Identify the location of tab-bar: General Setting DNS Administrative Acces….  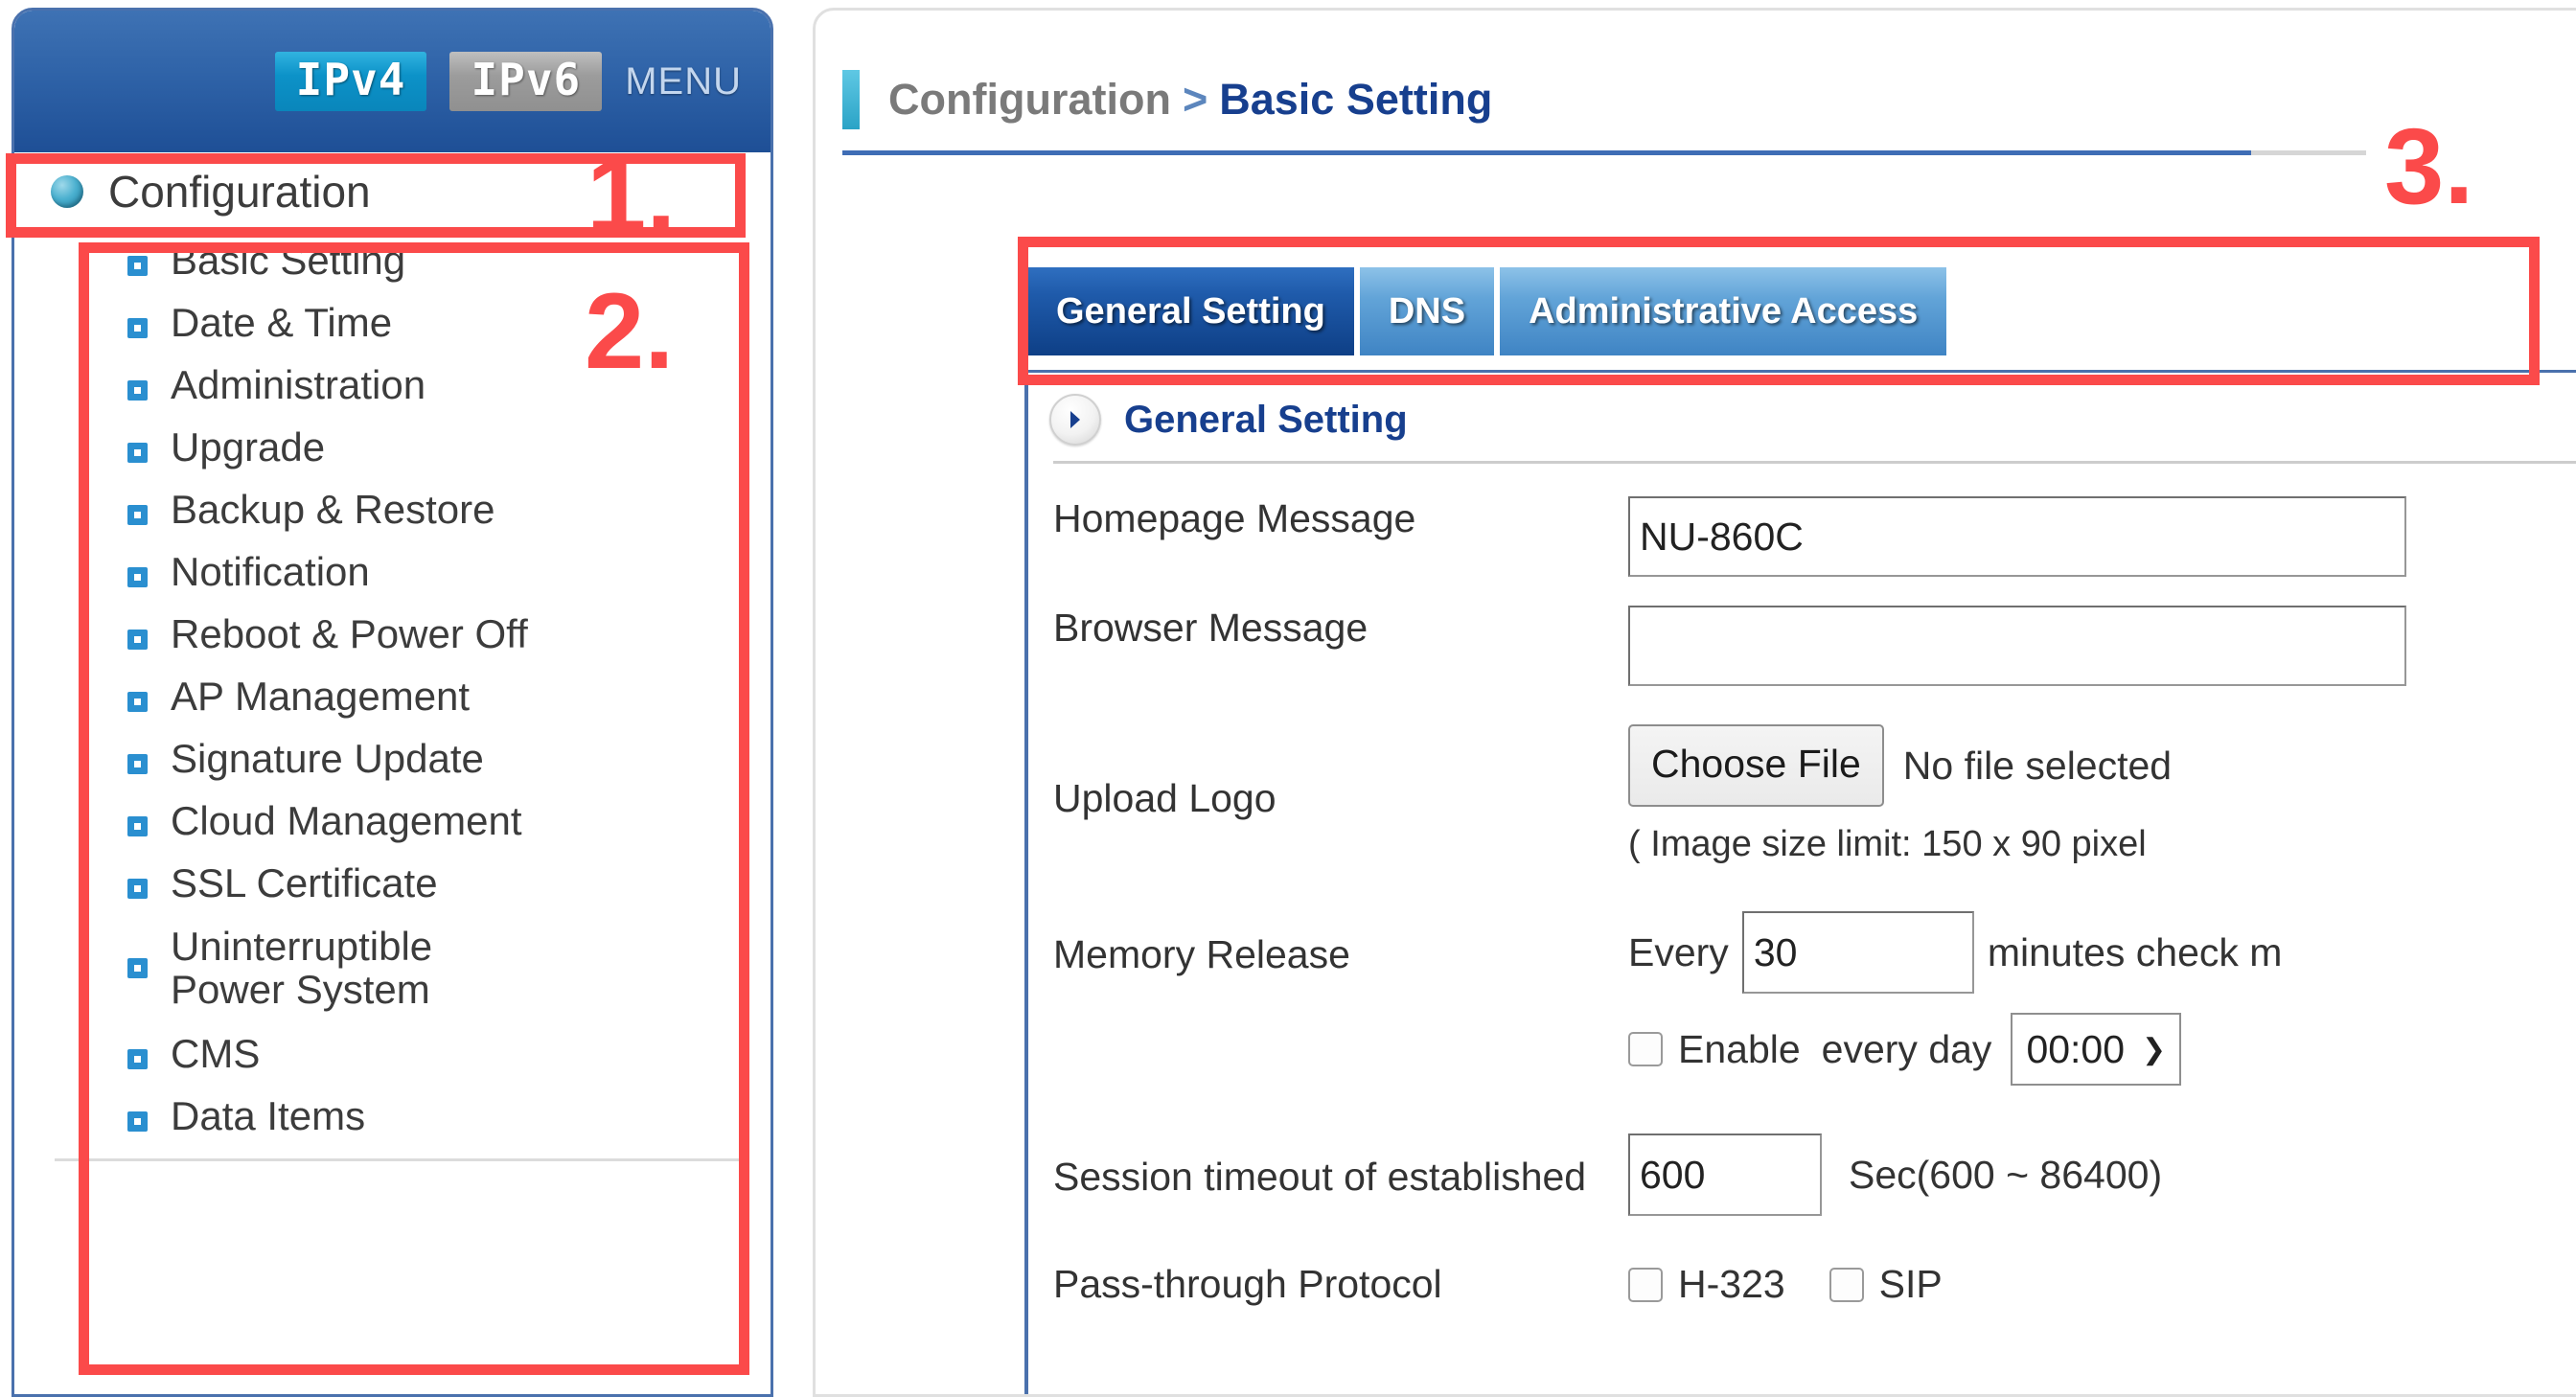
(1487, 311).